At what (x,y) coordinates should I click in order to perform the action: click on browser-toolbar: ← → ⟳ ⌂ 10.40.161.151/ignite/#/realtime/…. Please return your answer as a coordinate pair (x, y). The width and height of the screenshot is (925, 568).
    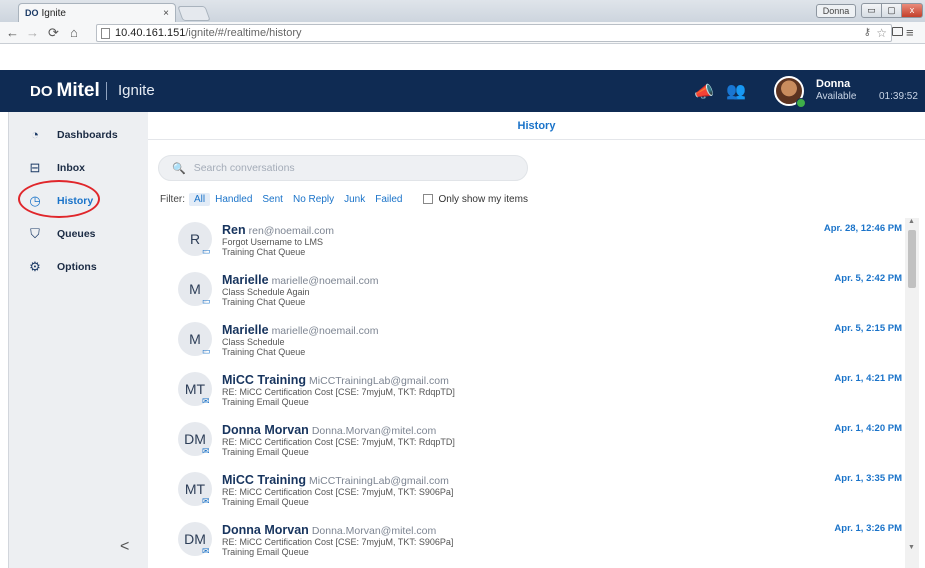
    Looking at the image, I should click on (462, 33).